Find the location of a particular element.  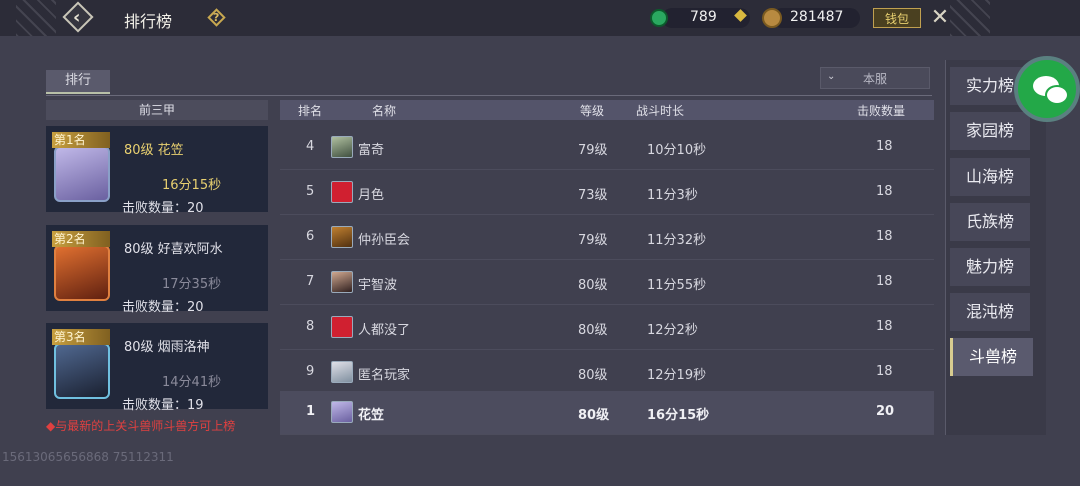

row-name: 月色 is located at coordinates (371, 195).